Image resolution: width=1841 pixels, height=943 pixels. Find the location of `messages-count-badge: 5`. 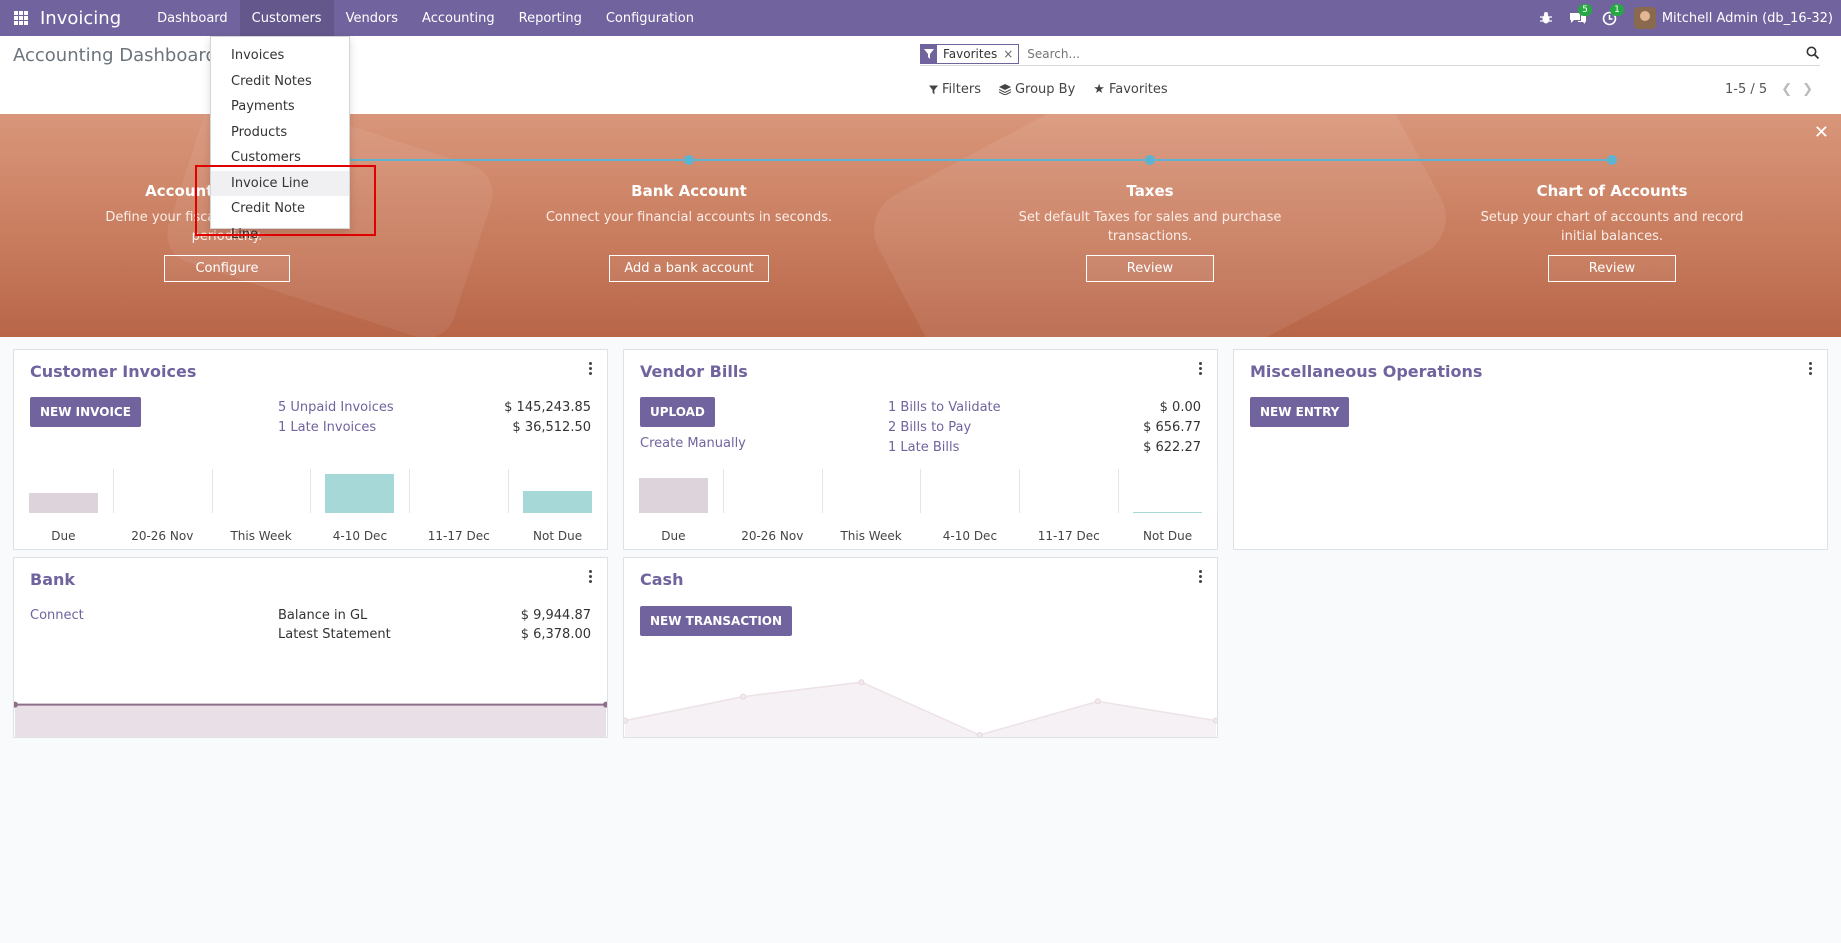

messages-count-badge: 5 is located at coordinates (1585, 10).